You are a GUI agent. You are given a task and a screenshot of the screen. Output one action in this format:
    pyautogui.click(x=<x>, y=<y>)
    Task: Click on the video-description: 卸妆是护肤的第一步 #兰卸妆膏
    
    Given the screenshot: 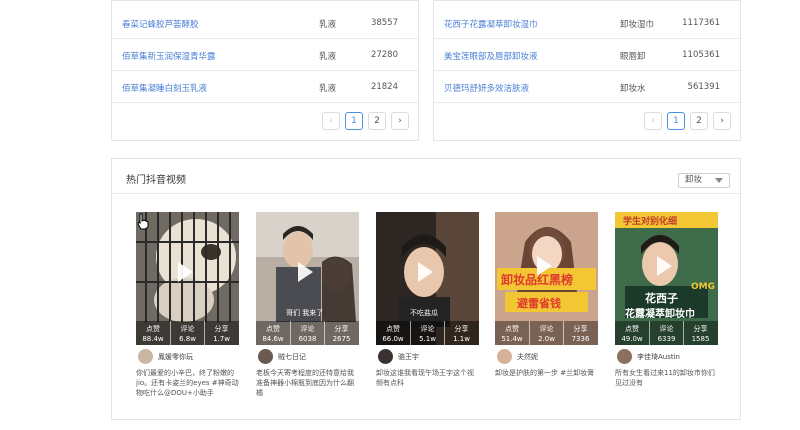 What is the action you would take?
    pyautogui.click(x=545, y=373)
    